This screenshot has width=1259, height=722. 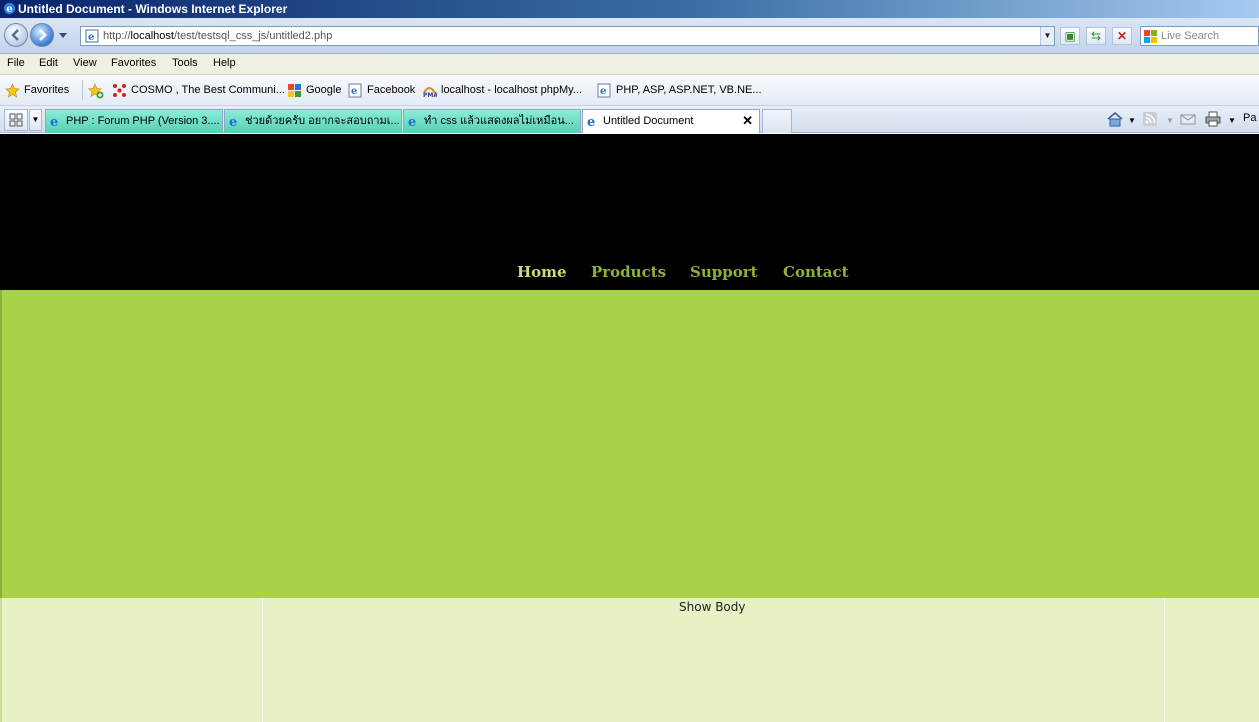 I want to click on favorites-button: Favorites, so click(x=37, y=90).